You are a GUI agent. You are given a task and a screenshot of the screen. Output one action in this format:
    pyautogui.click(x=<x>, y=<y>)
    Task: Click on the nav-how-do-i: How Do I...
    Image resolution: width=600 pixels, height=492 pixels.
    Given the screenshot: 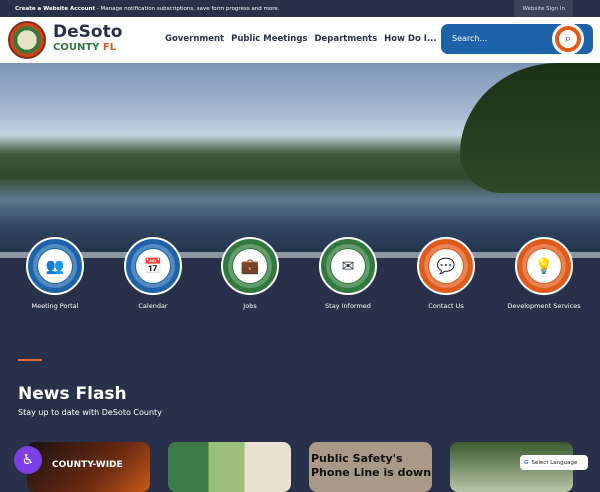 What is the action you would take?
    pyautogui.click(x=410, y=39)
    